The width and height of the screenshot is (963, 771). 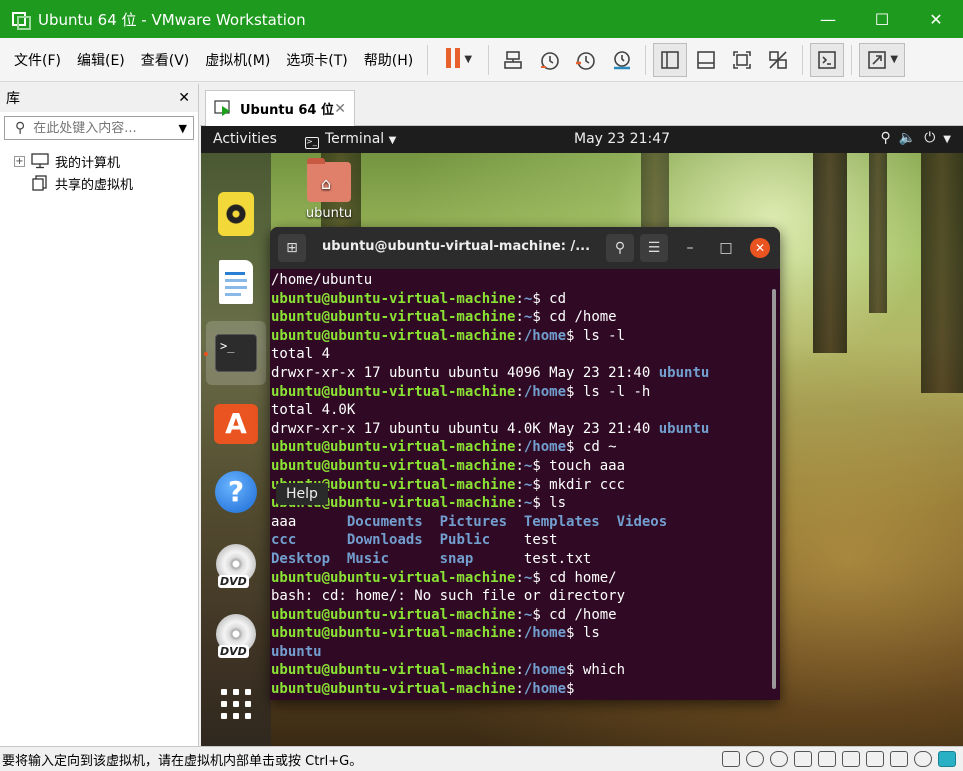 I want to click on console-icon, so click(x=827, y=59).